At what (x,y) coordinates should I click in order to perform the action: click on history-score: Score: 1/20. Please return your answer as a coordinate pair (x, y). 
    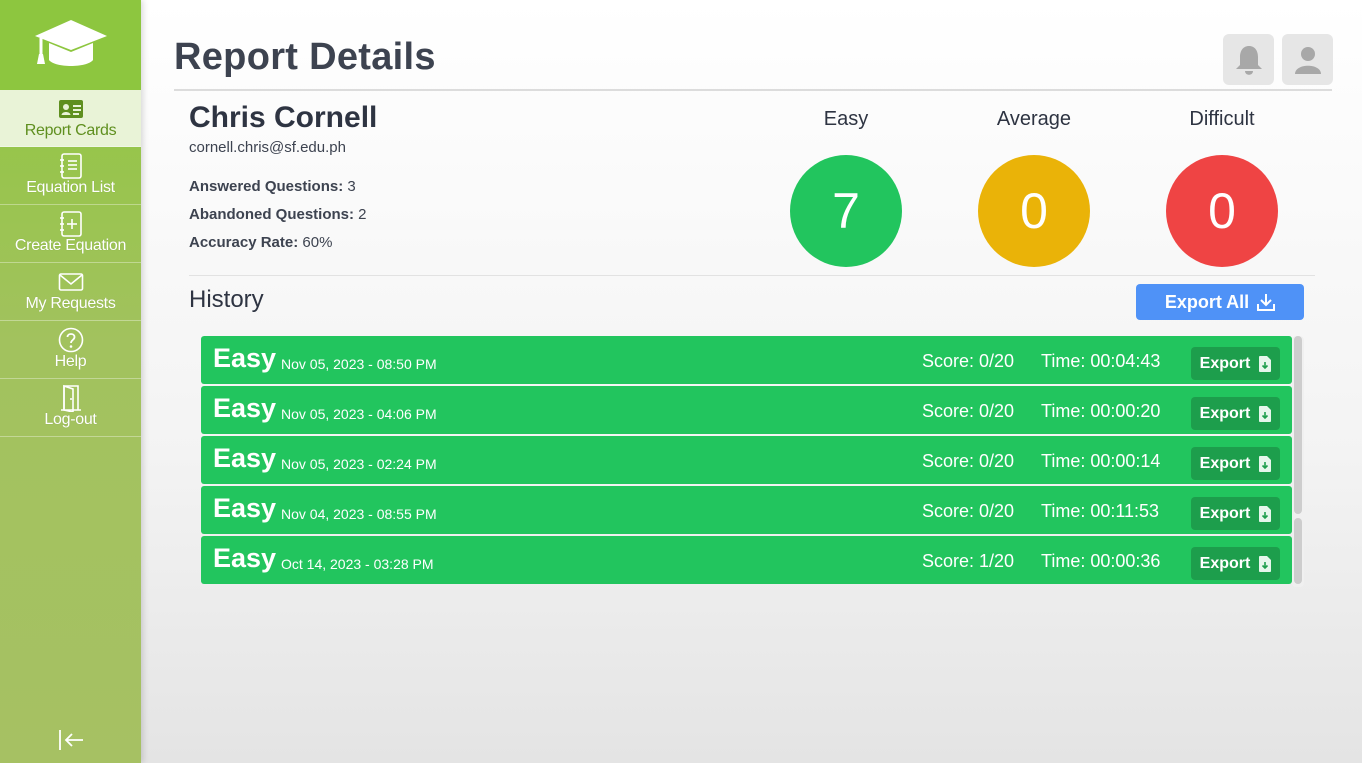
    Looking at the image, I should click on (968, 561).